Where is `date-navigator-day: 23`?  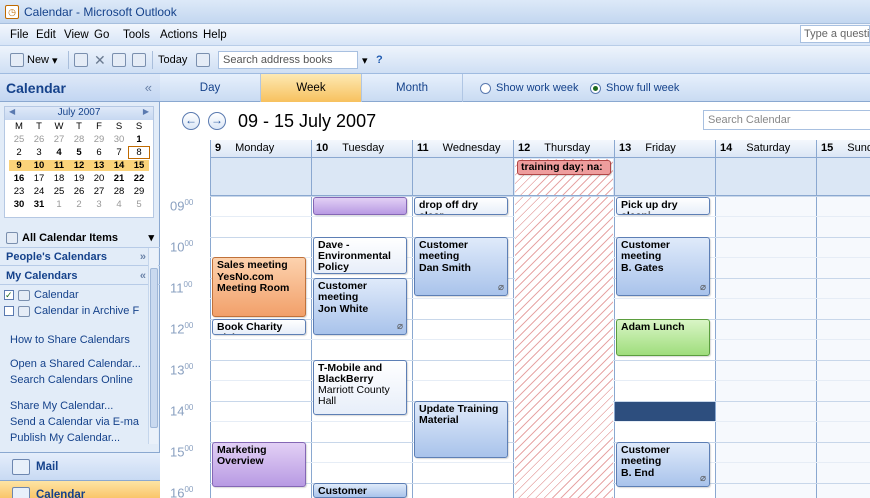
date-navigator-day: 23 is located at coordinates (19, 191).